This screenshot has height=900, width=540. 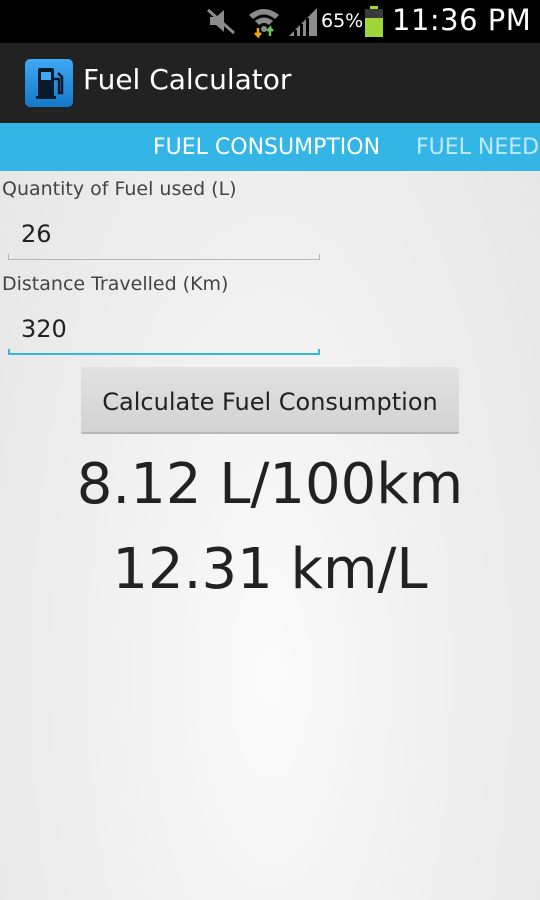 I want to click on battery-percent: 65%, so click(x=342, y=21).